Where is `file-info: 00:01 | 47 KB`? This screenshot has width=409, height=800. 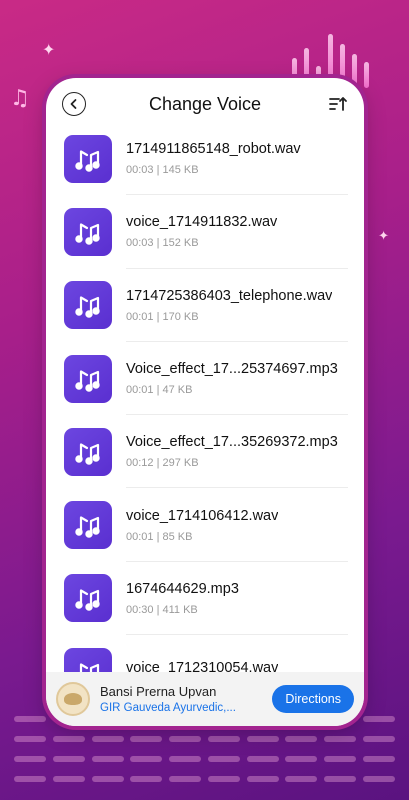
file-info: 00:01 | 47 KB is located at coordinates (159, 390).